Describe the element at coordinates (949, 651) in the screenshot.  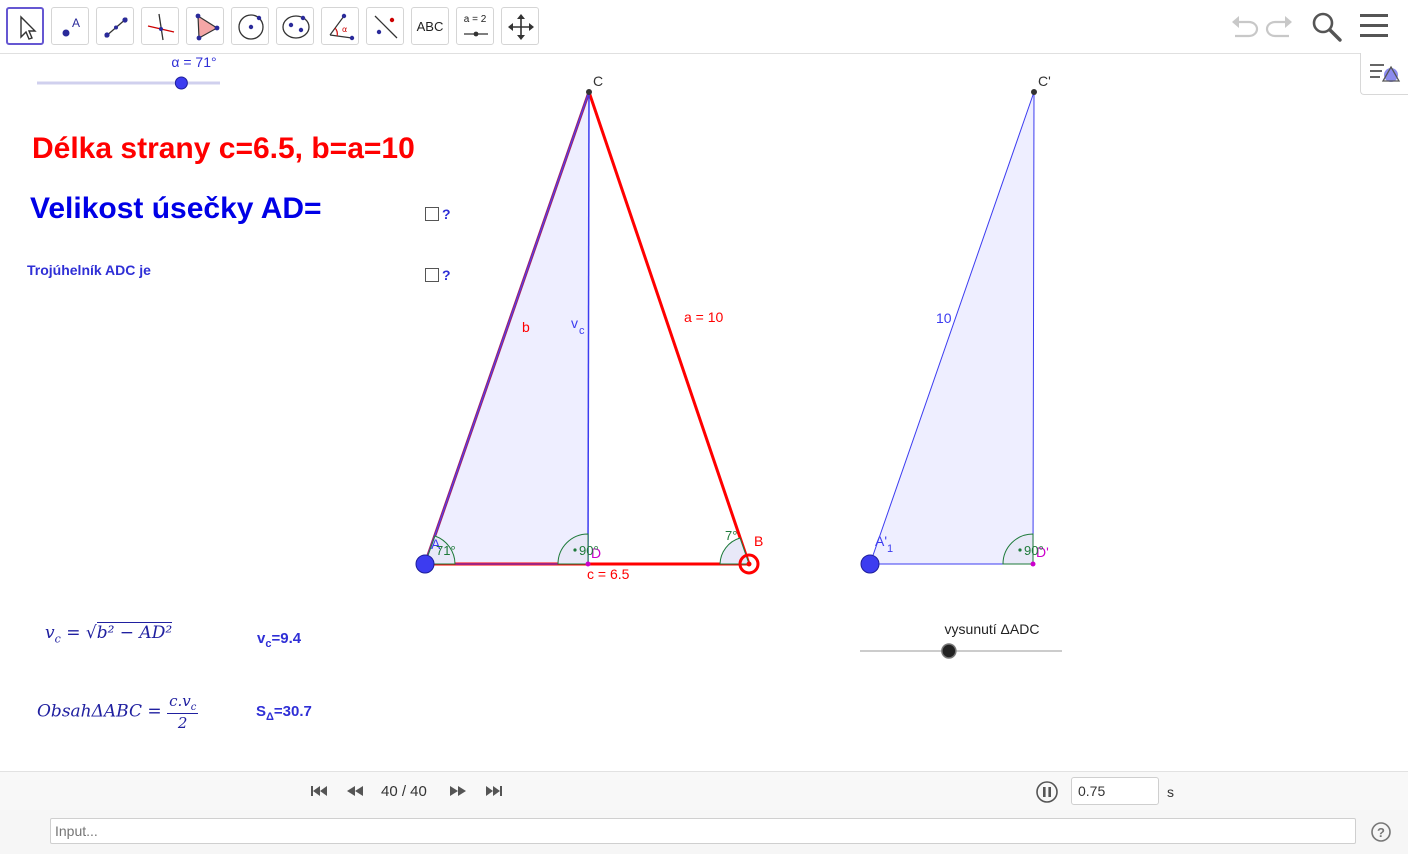
I see `shift-slider-handle` at that location.